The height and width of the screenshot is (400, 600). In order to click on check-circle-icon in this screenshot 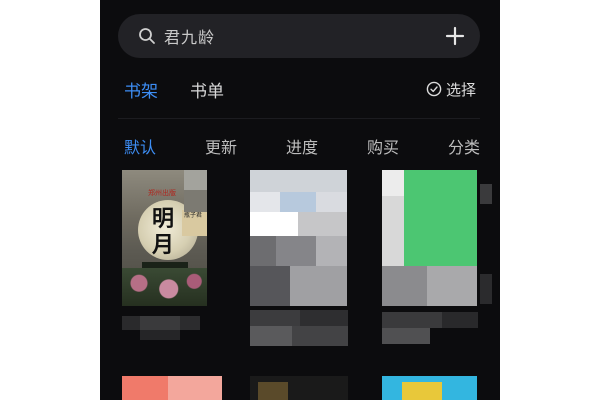, I will do `click(434, 89)`.